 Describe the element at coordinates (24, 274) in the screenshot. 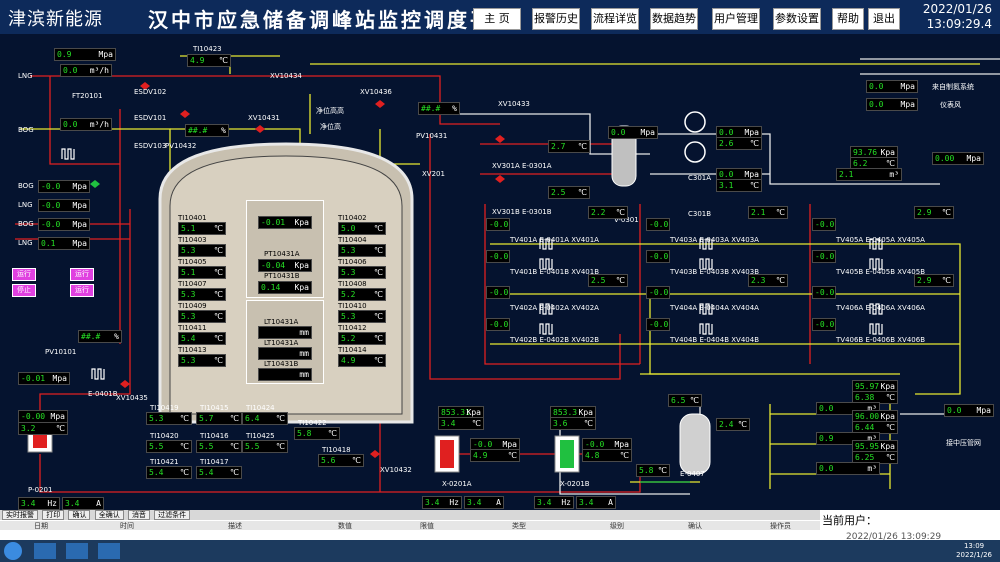

I see `pump-start-button-1: 运行` at that location.